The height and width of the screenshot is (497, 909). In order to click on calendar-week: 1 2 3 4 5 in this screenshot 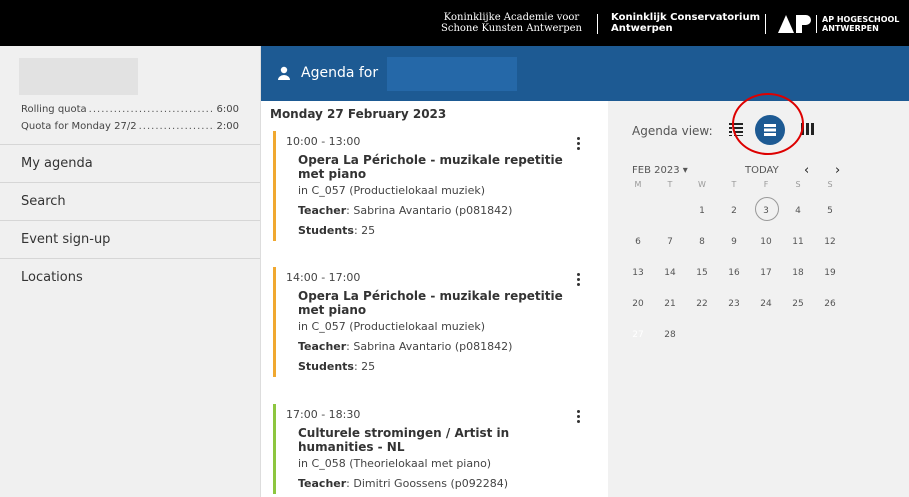, I will do `click(734, 210)`.